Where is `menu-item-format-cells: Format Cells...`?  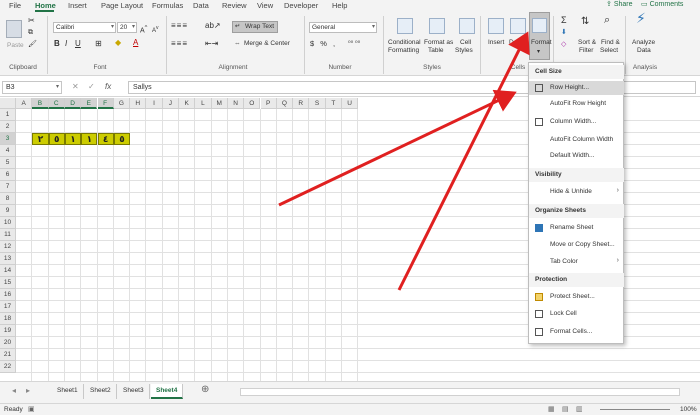 menu-item-format-cells: Format Cells... is located at coordinates (576, 332).